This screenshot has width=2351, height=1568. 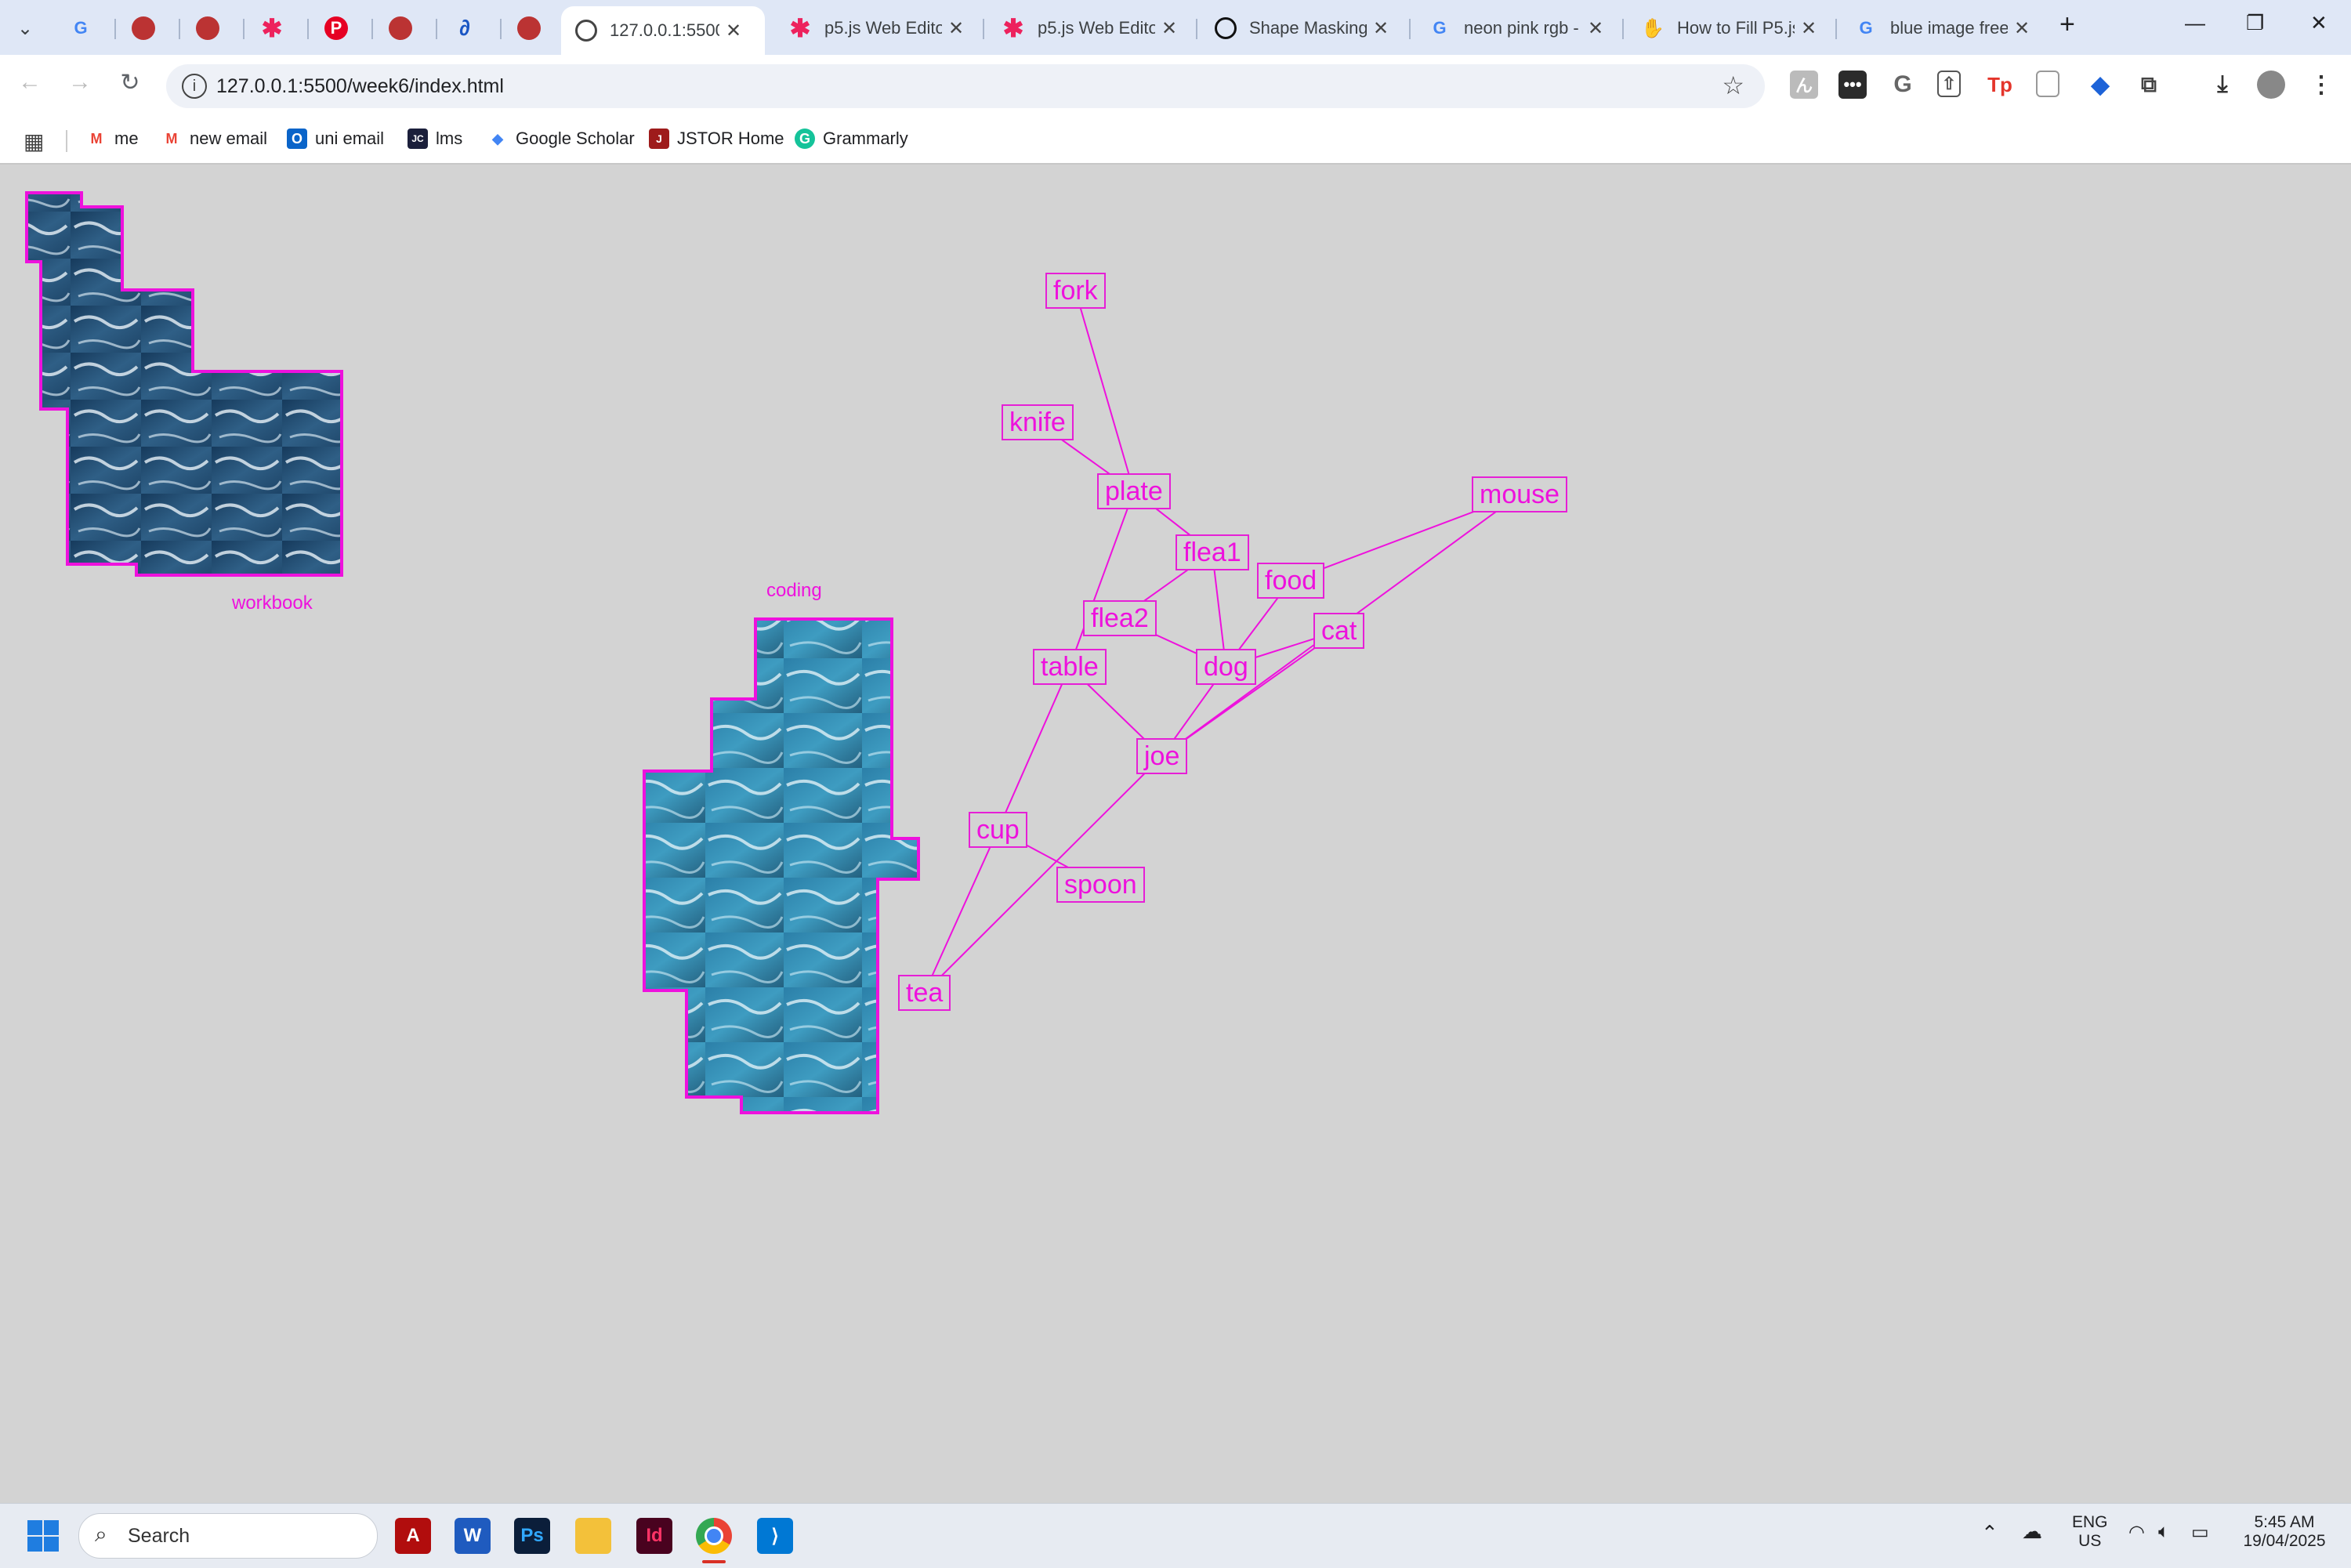 What do you see at coordinates (663, 30) in the screenshot?
I see `tab-active: 127.0.0.1:5500/w ✕` at bounding box center [663, 30].